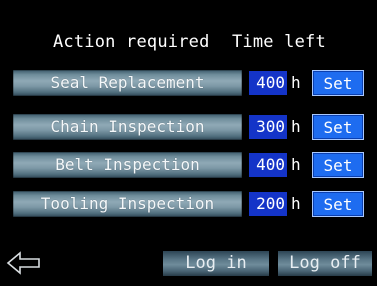 The image size is (377, 286). I want to click on table-header: Action required Time left, so click(188, 44).